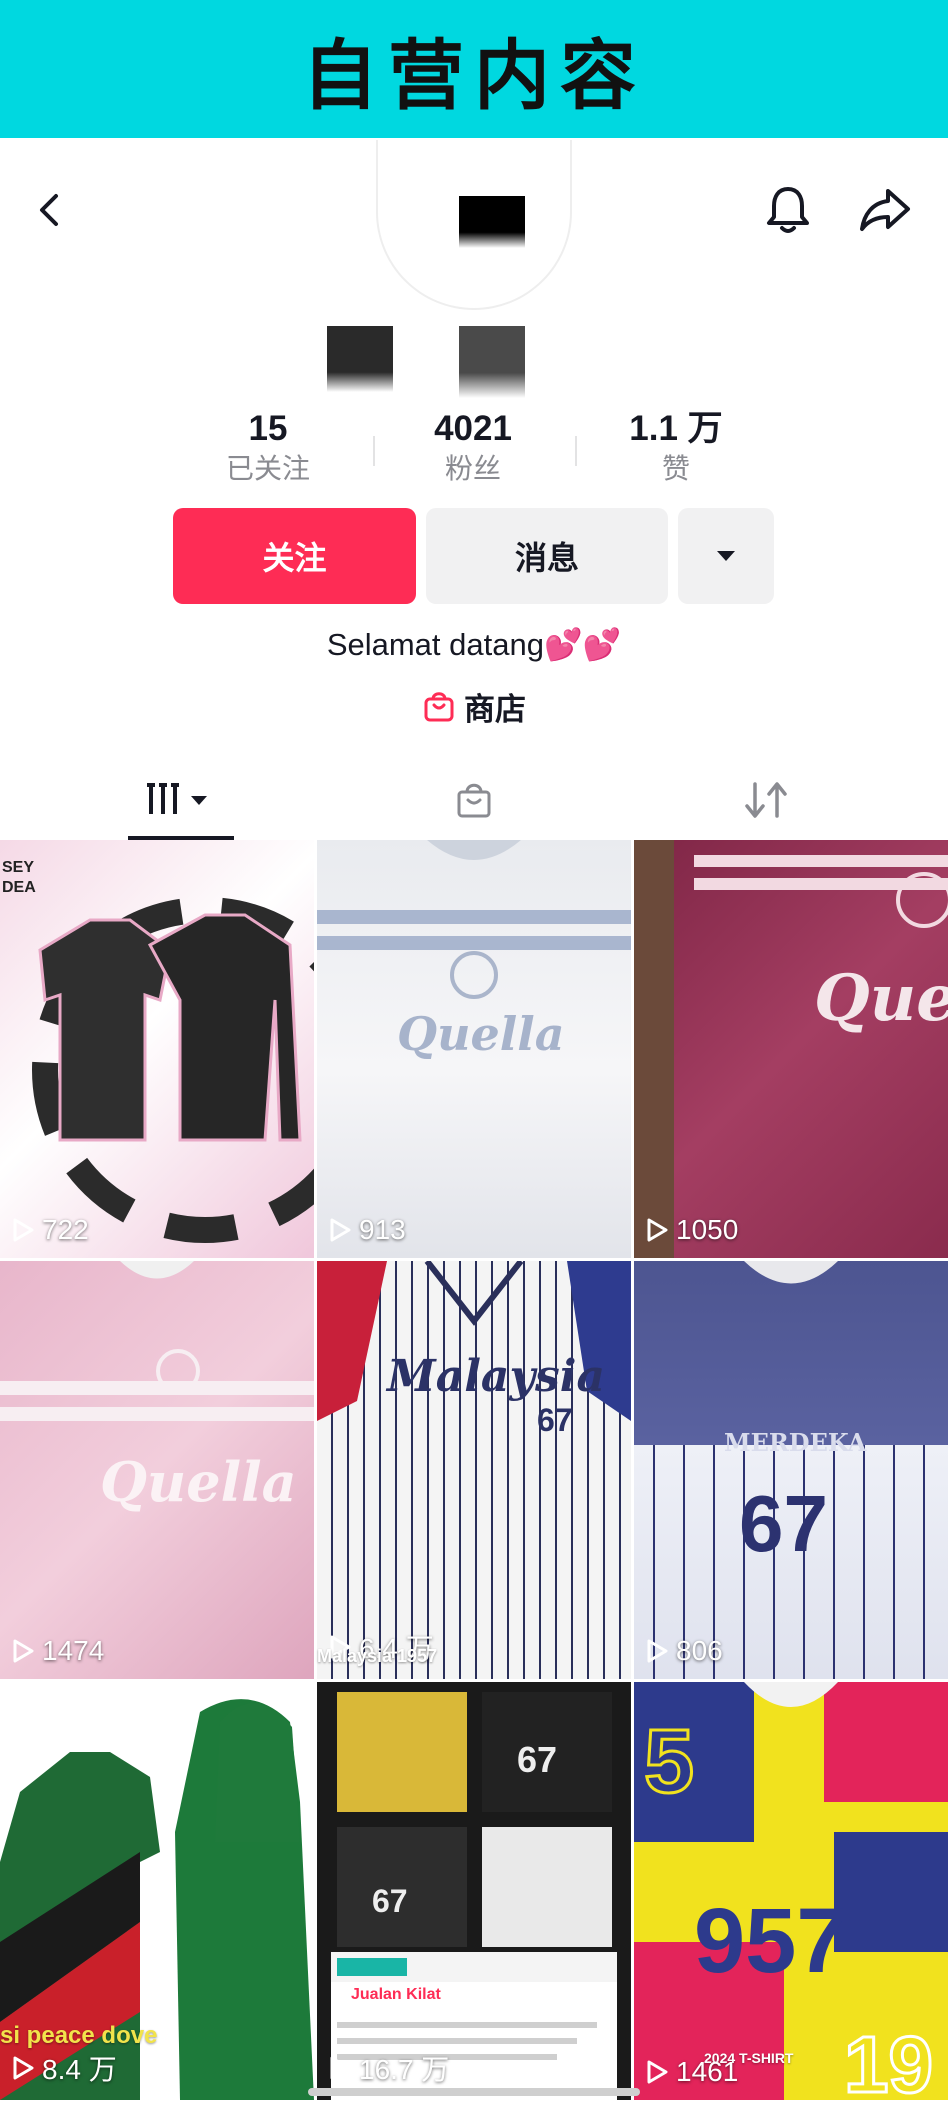 This screenshot has width=948, height=2101. I want to click on jersey-image: Malaysia 67, so click(474, 1349).